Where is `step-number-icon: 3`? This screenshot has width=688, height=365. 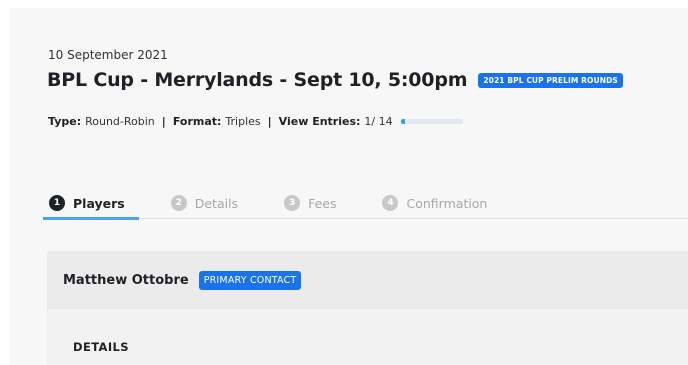 step-number-icon: 3 is located at coordinates (292, 203).